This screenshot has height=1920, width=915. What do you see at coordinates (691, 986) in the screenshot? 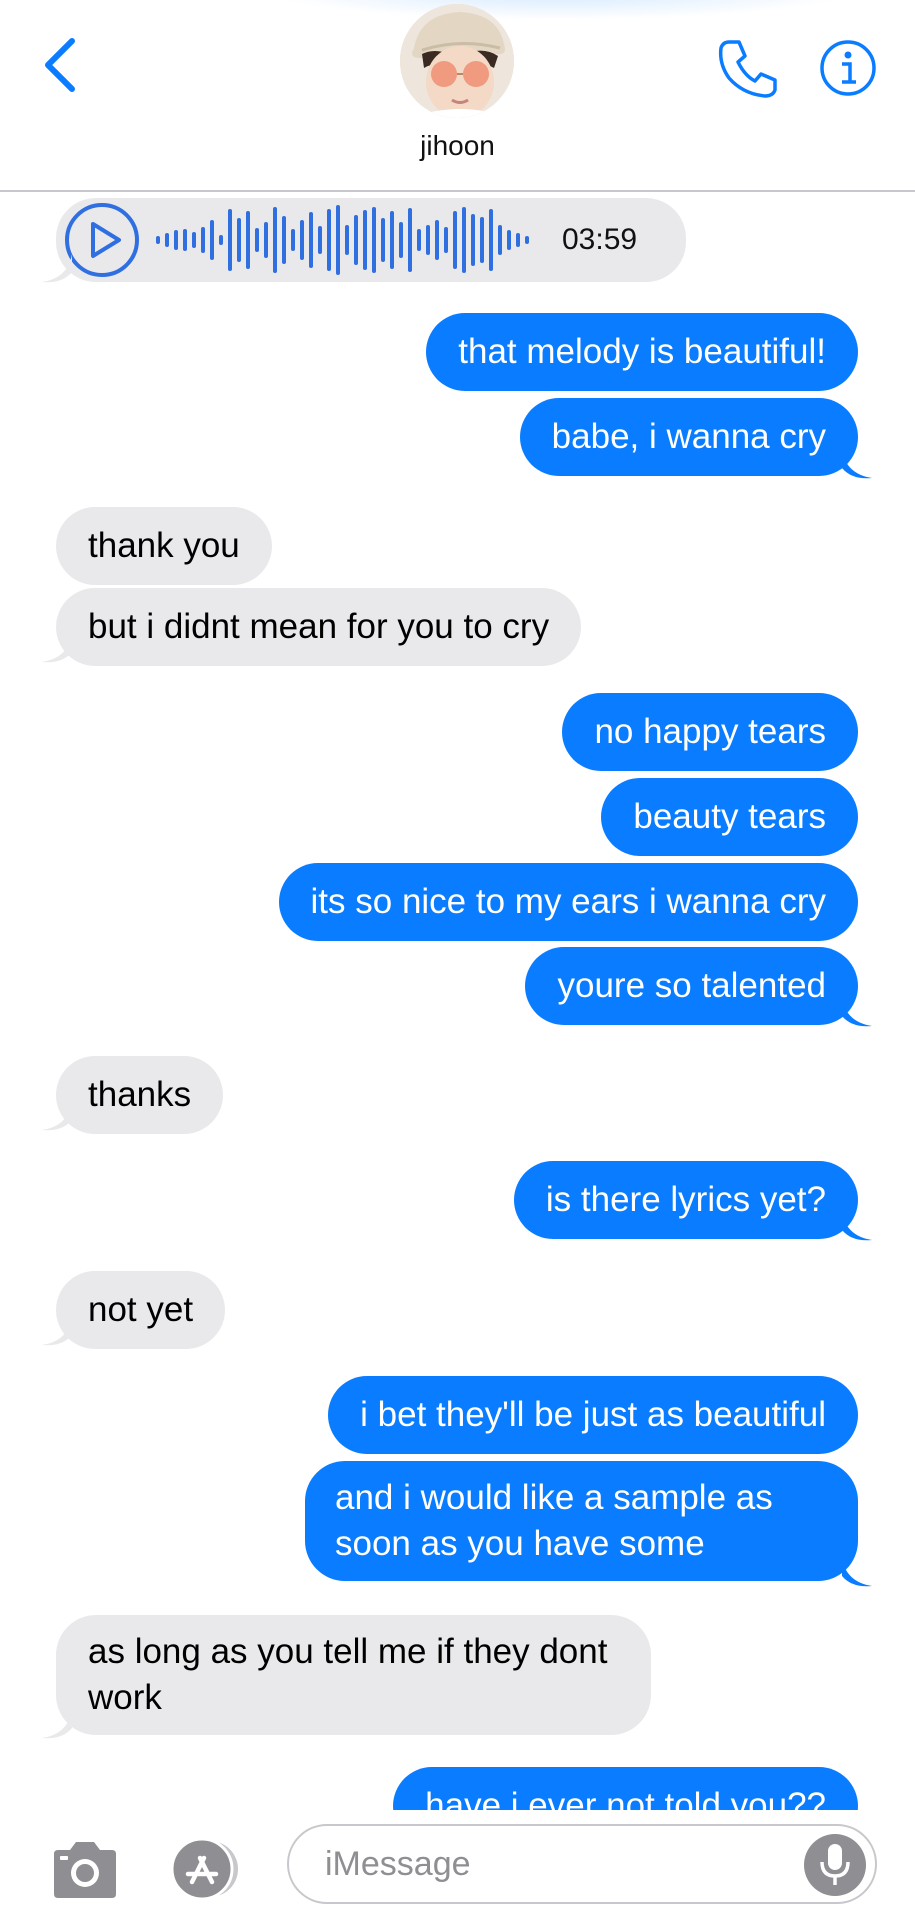
I see `message-bubble-outgoing: youre so talented` at bounding box center [691, 986].